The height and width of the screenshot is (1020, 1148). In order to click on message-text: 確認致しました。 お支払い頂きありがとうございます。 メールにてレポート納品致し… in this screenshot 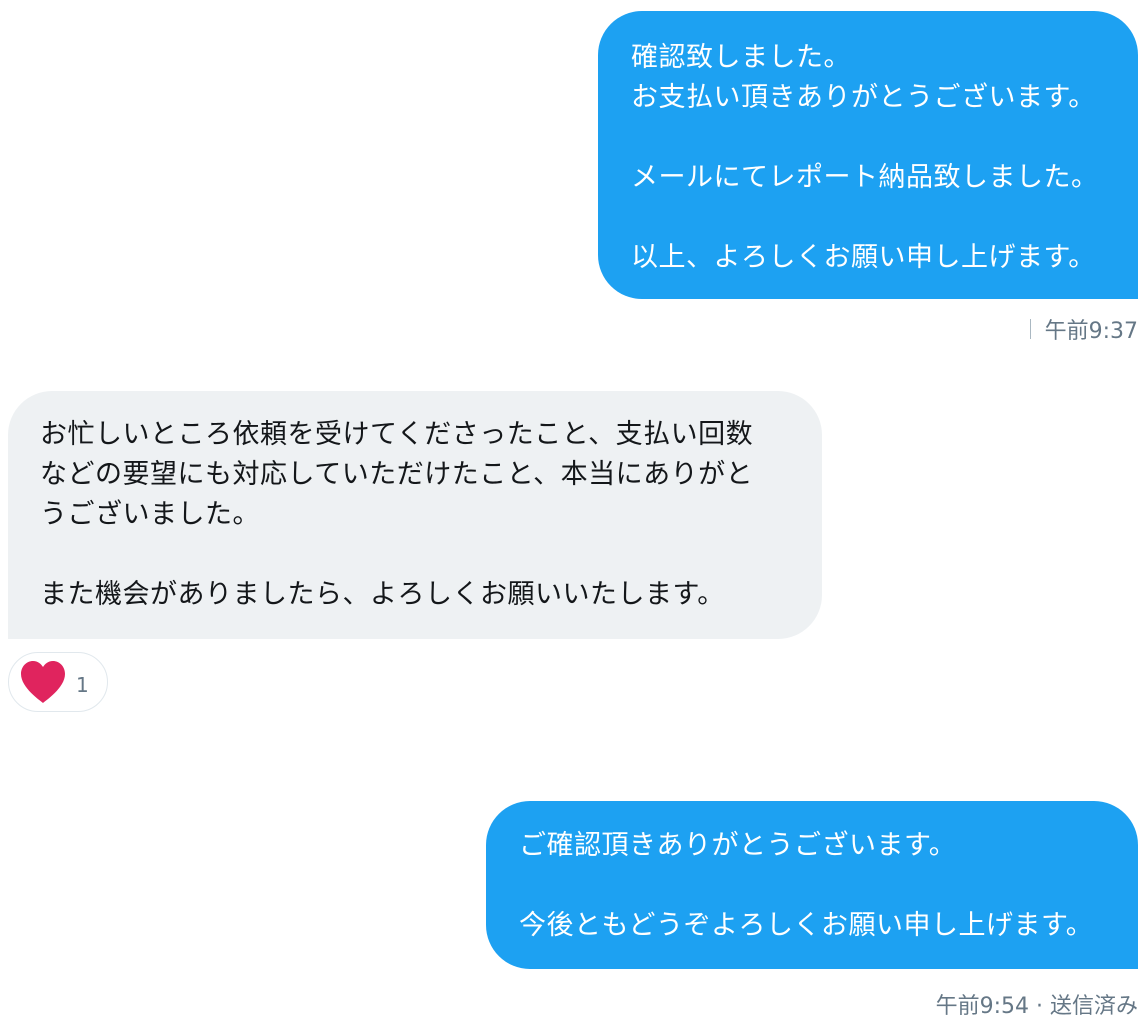, I will do `click(865, 157)`.